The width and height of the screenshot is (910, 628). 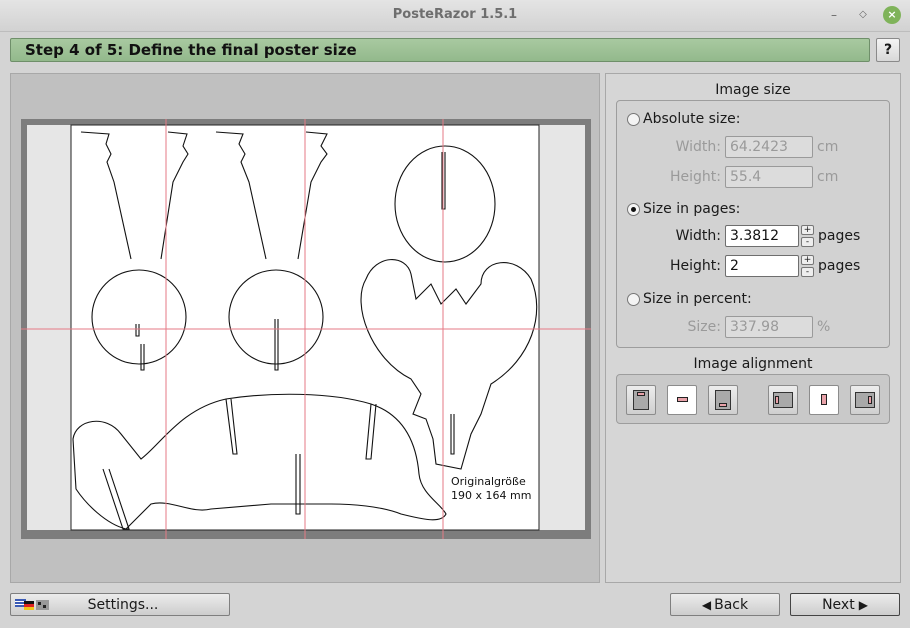 What do you see at coordinates (491, 495) in the screenshot?
I see `size-annotation-2: 190 x 164 mm` at bounding box center [491, 495].